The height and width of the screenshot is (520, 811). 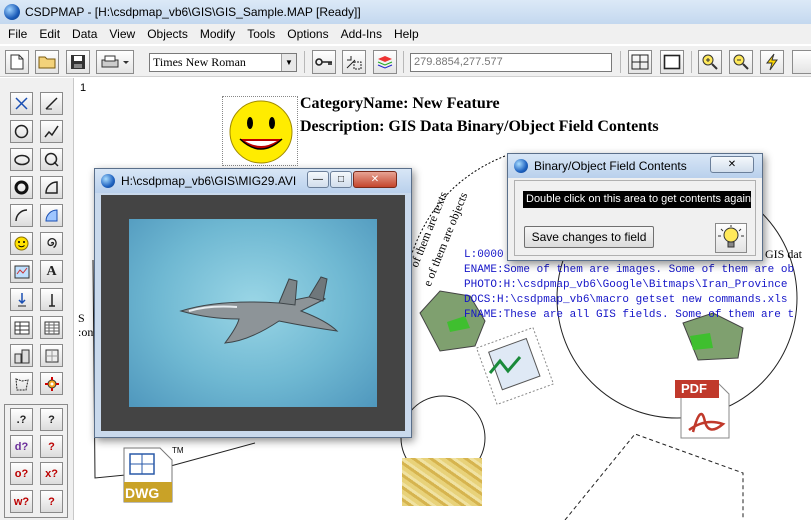 I want to click on toolbar-separator, so click(x=691, y=62).